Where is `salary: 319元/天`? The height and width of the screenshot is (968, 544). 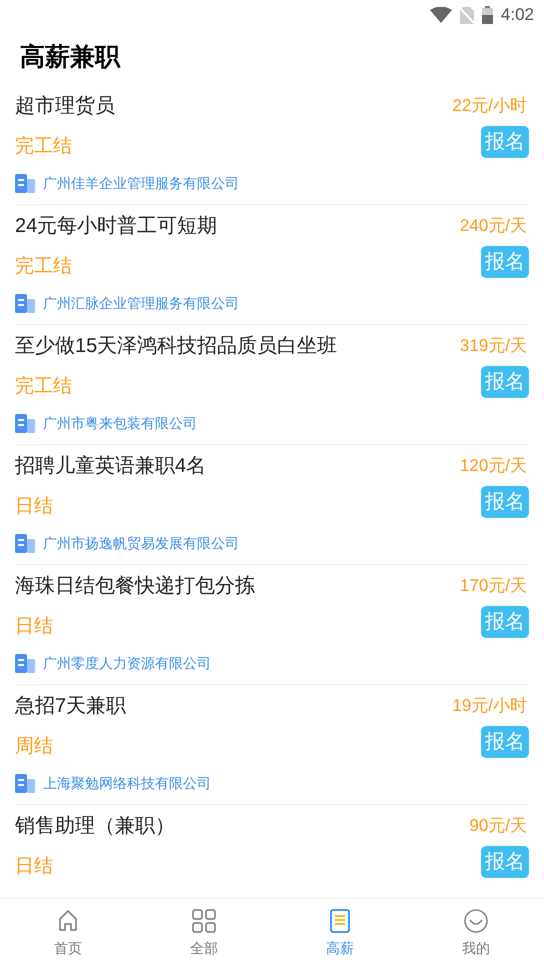 salary: 319元/天 is located at coordinates (494, 346).